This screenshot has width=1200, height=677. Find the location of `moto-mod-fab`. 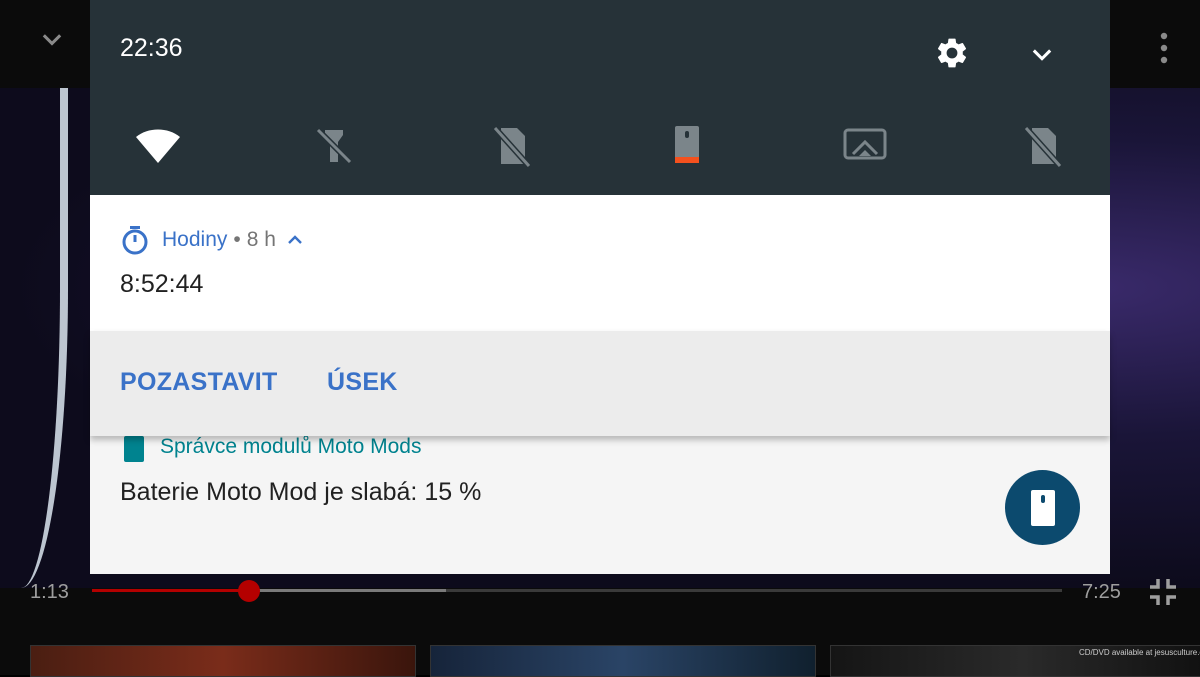

moto-mod-fab is located at coordinates (1042, 507).